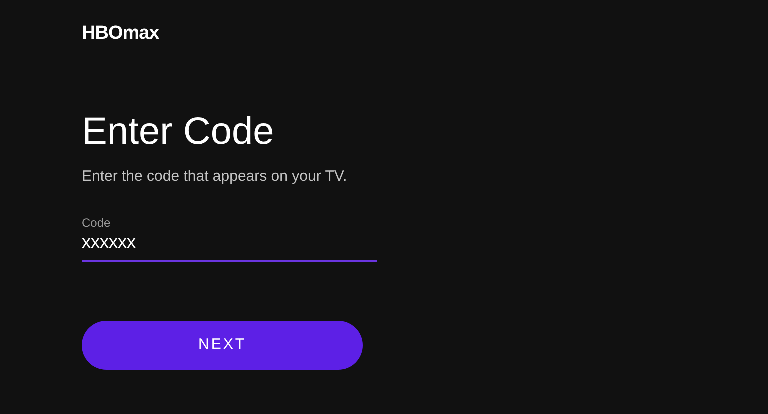 Image resolution: width=768 pixels, height=414 pixels. What do you see at coordinates (222, 345) in the screenshot?
I see `next-button: NEXT` at bounding box center [222, 345].